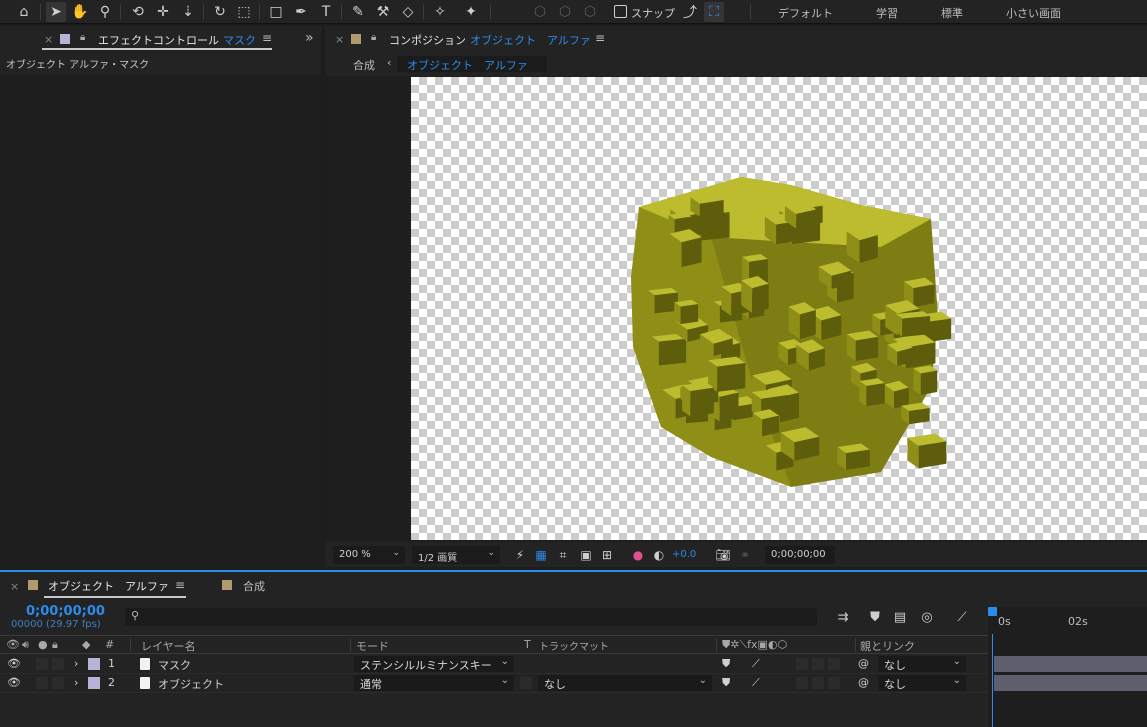 The image size is (1147, 727). Describe the element at coordinates (191, 684) in the screenshot. I see `layer-name: オブジェクト` at that location.